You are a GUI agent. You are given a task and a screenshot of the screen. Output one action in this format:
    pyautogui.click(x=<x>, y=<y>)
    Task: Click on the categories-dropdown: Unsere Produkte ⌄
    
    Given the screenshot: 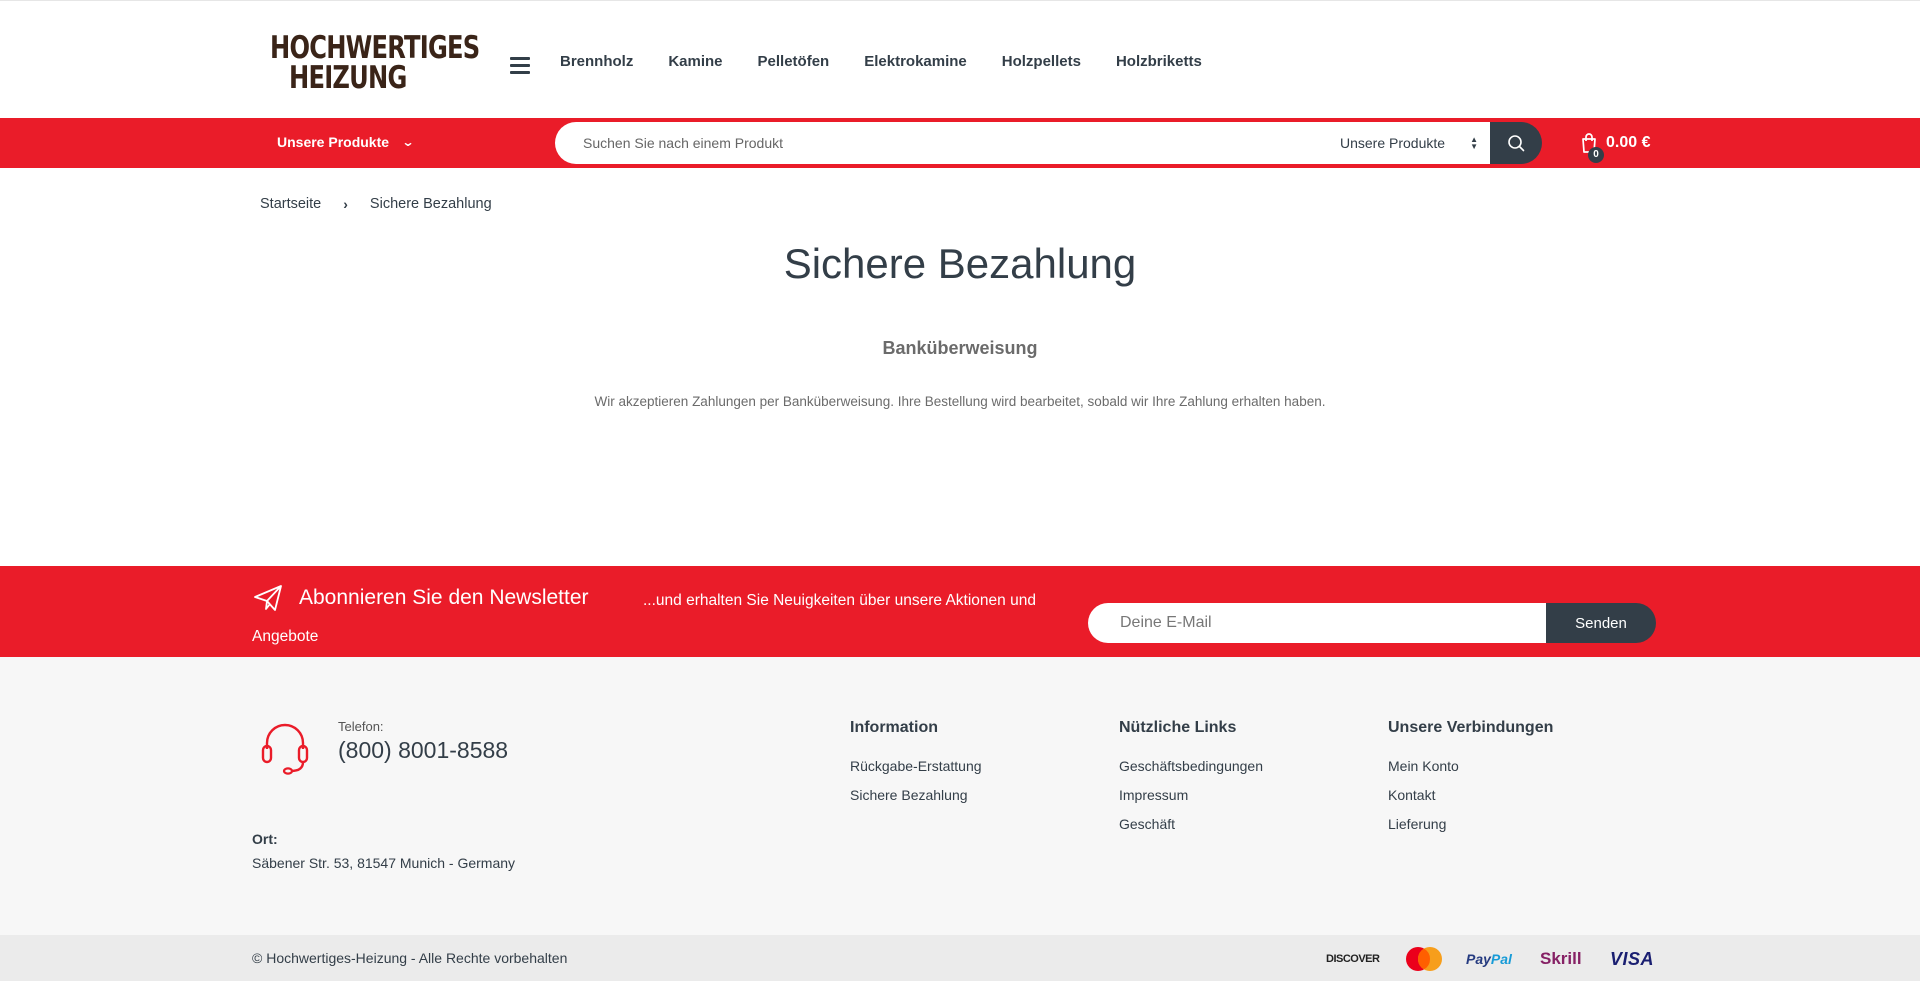 What is the action you would take?
    pyautogui.click(x=346, y=142)
    